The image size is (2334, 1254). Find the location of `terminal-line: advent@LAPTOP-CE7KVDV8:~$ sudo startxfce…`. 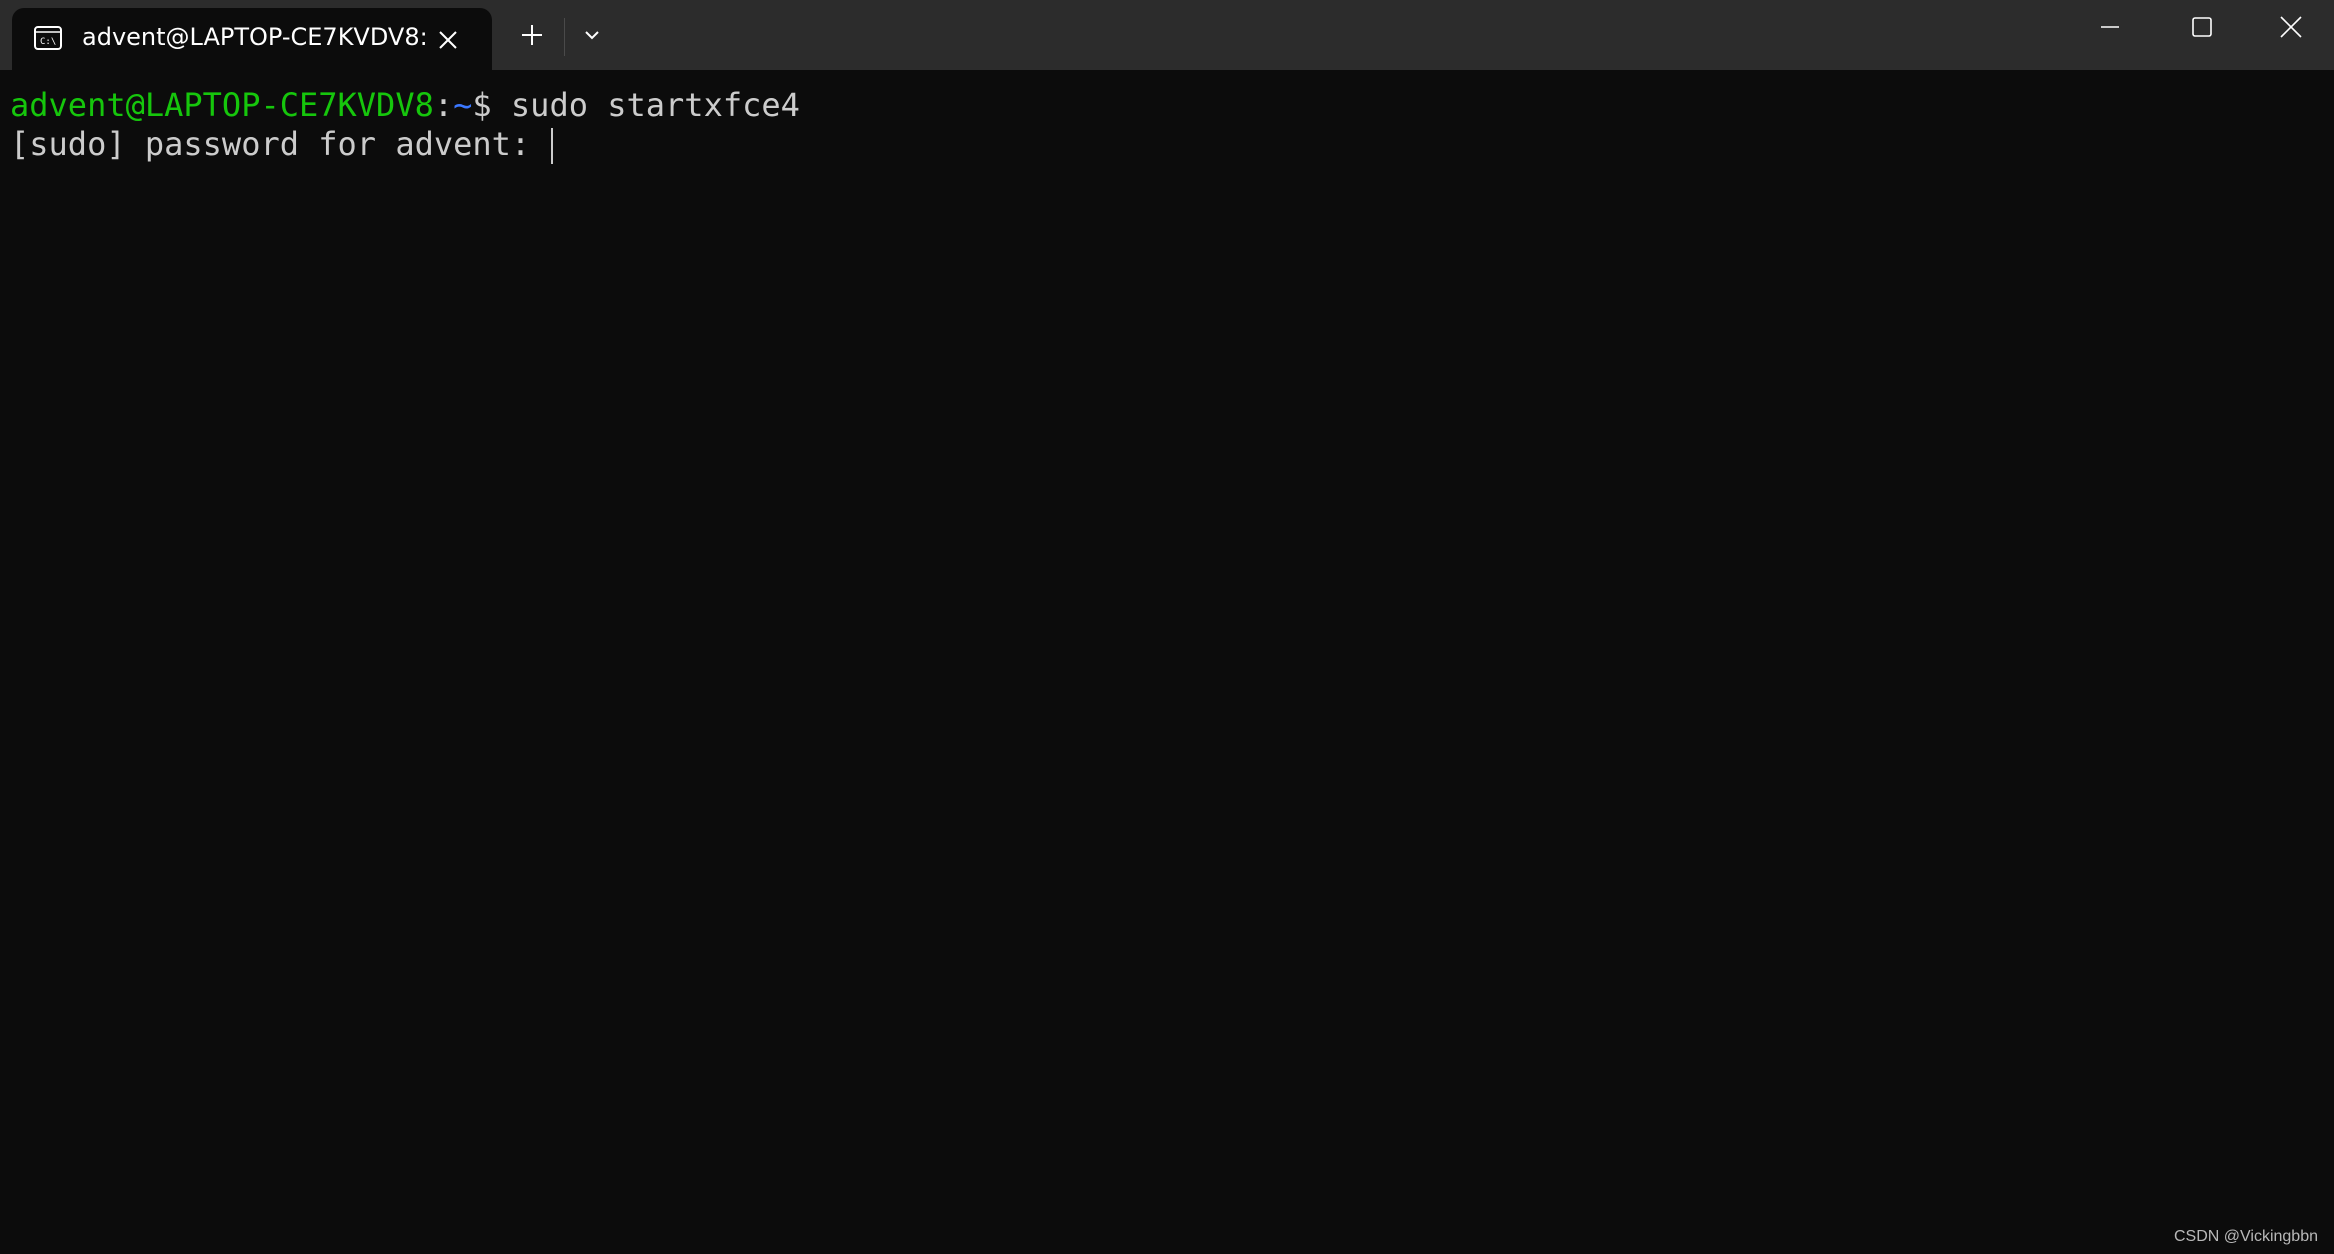

terminal-line: advent@LAPTOP-CE7KVDV8:~$ sudo startxfce… is located at coordinates (405, 105).